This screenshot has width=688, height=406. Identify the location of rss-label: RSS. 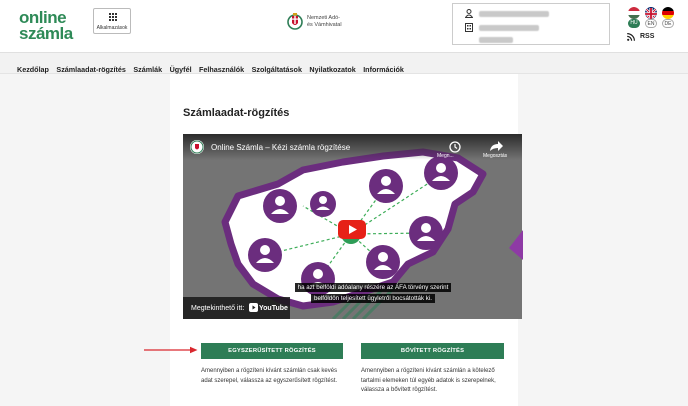
(647, 36).